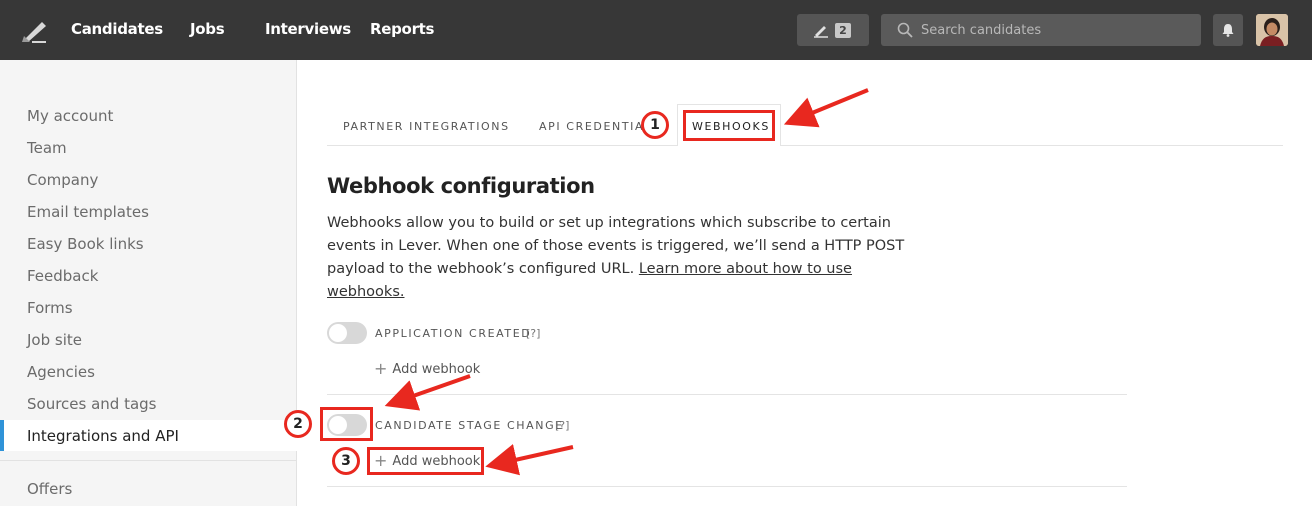 This screenshot has width=1312, height=506. I want to click on arrow-to-add-webhook, so click(529, 460).